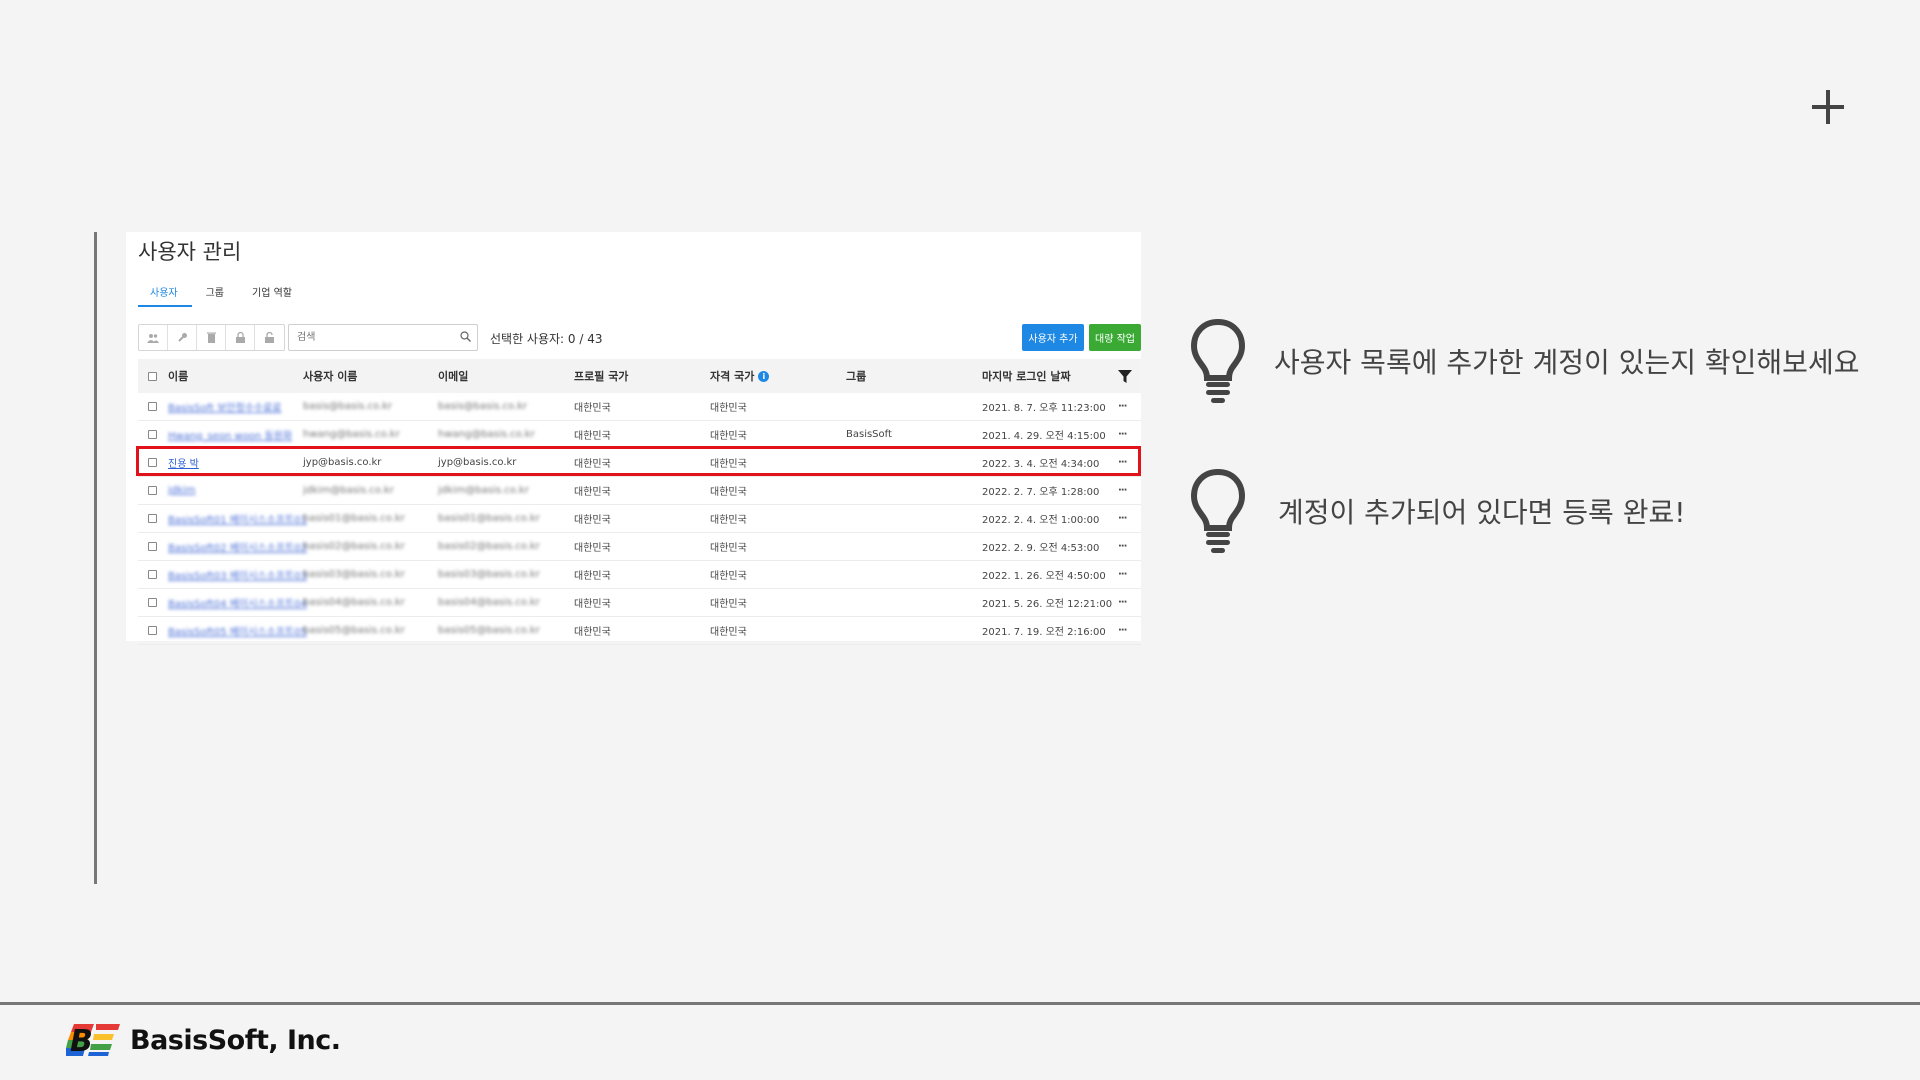  I want to click on toolbar: 선택한 사용자: 0 / 43 사용자 추가 대량 작업, so click(639, 338).